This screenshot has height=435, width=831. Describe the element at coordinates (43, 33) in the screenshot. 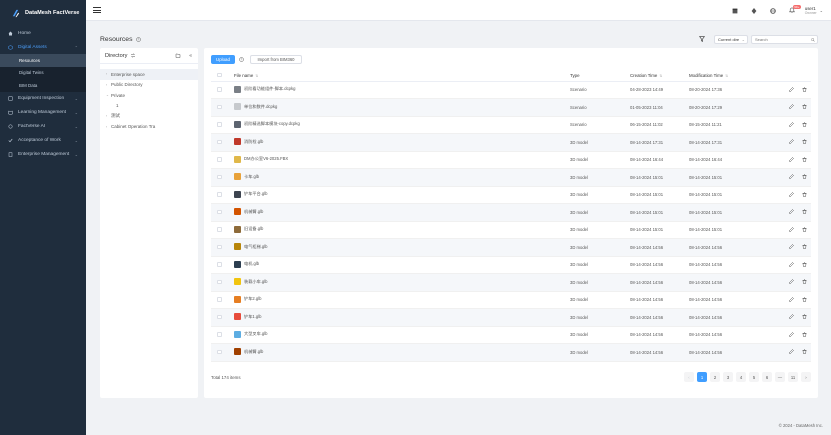

I see `sidebar-item-home: Home` at that location.